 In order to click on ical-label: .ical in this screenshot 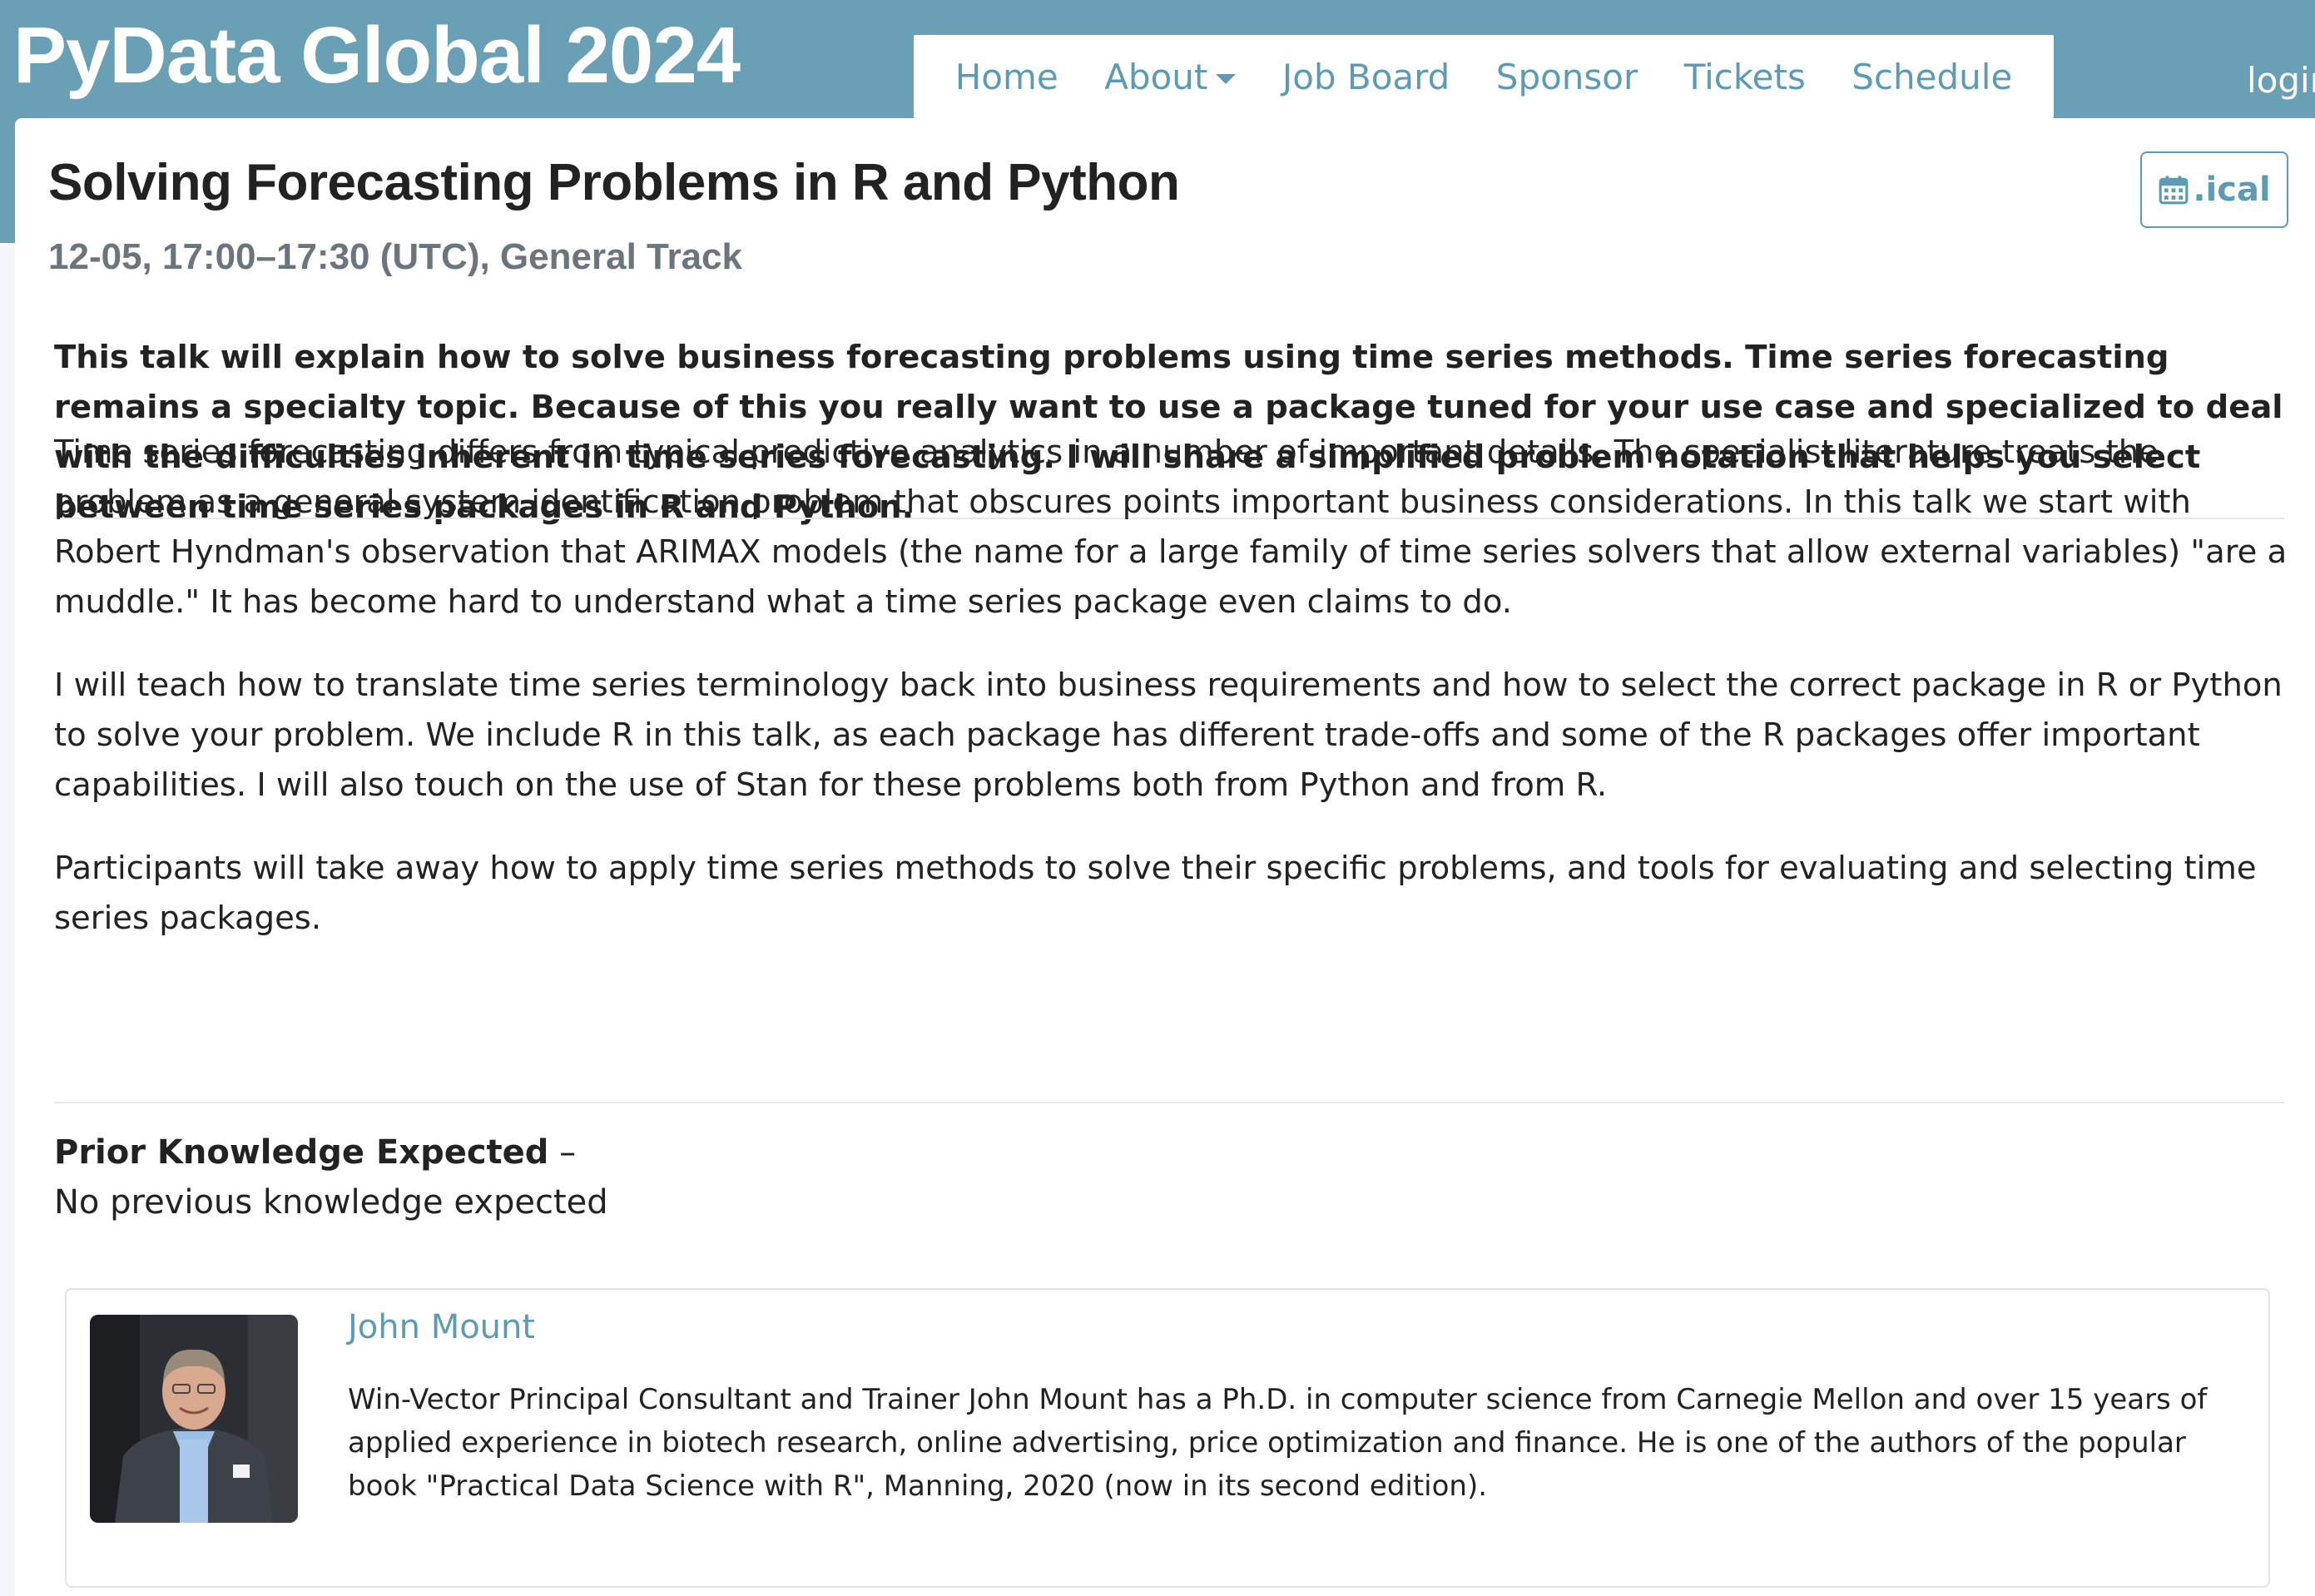, I will do `click(2232, 190)`.